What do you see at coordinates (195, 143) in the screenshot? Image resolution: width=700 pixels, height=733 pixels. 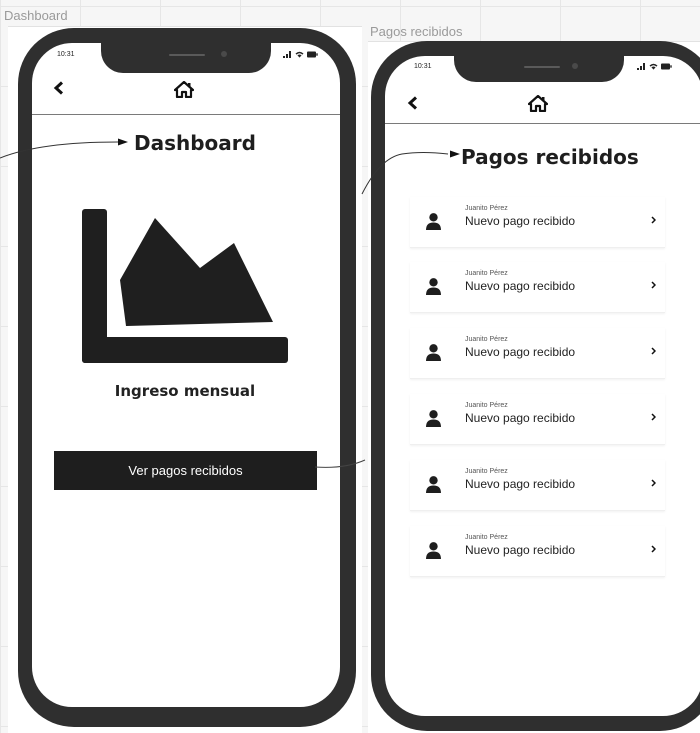 I see `page-title: Dashboard` at bounding box center [195, 143].